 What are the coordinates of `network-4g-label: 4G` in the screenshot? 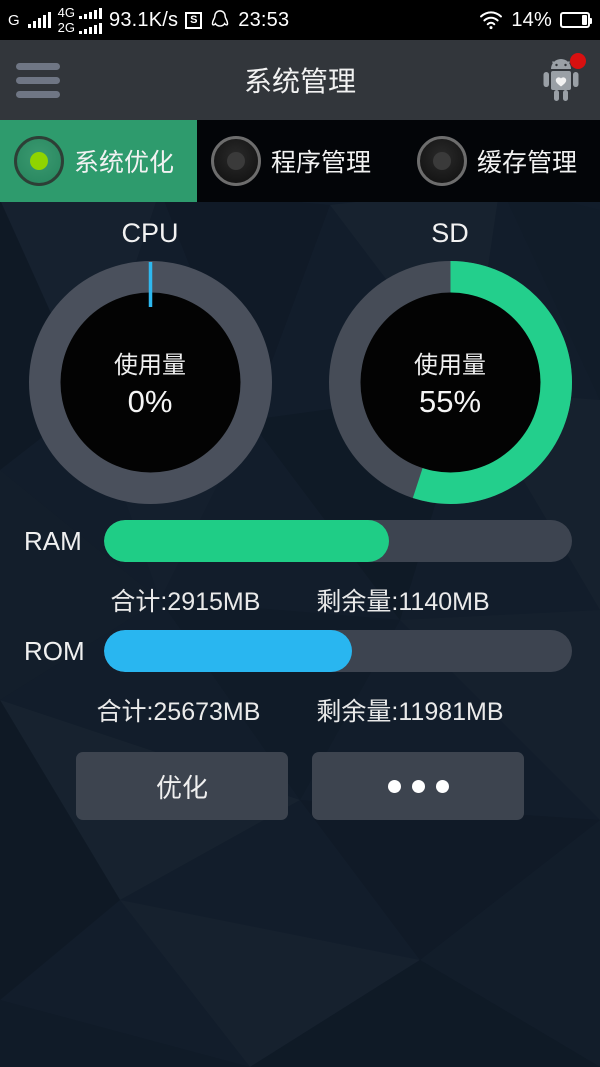 It's located at (66, 12).